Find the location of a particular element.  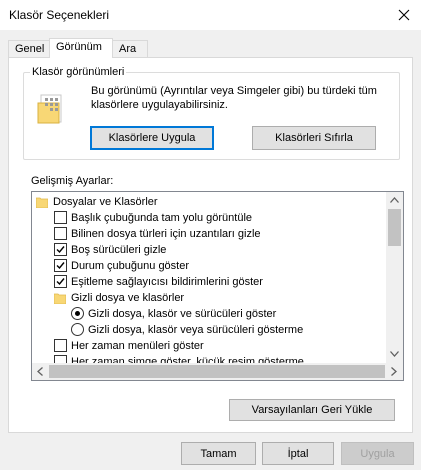

tab-label: Görünüm is located at coordinates (79, 47).